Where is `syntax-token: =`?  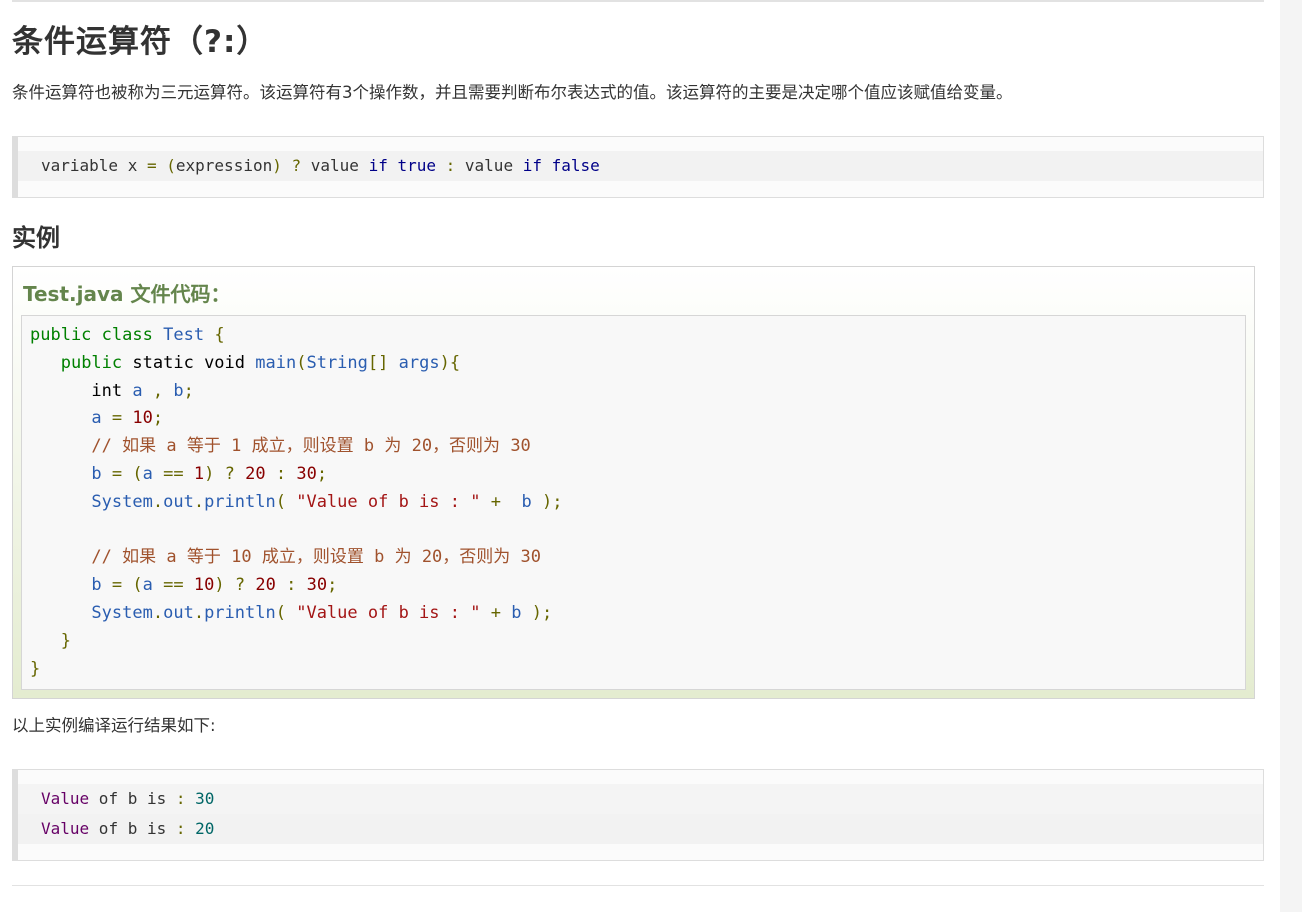
syntax-token: = is located at coordinates (151, 165).